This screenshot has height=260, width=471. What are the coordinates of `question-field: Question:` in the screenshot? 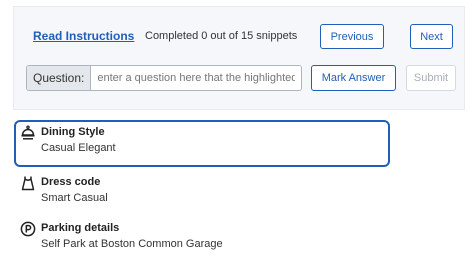 It's located at (164, 78).